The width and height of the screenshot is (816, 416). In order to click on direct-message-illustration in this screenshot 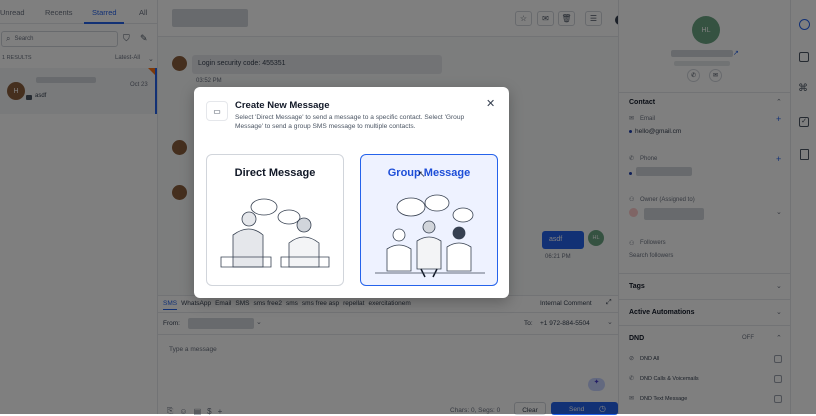, I will do `click(275, 233)`.